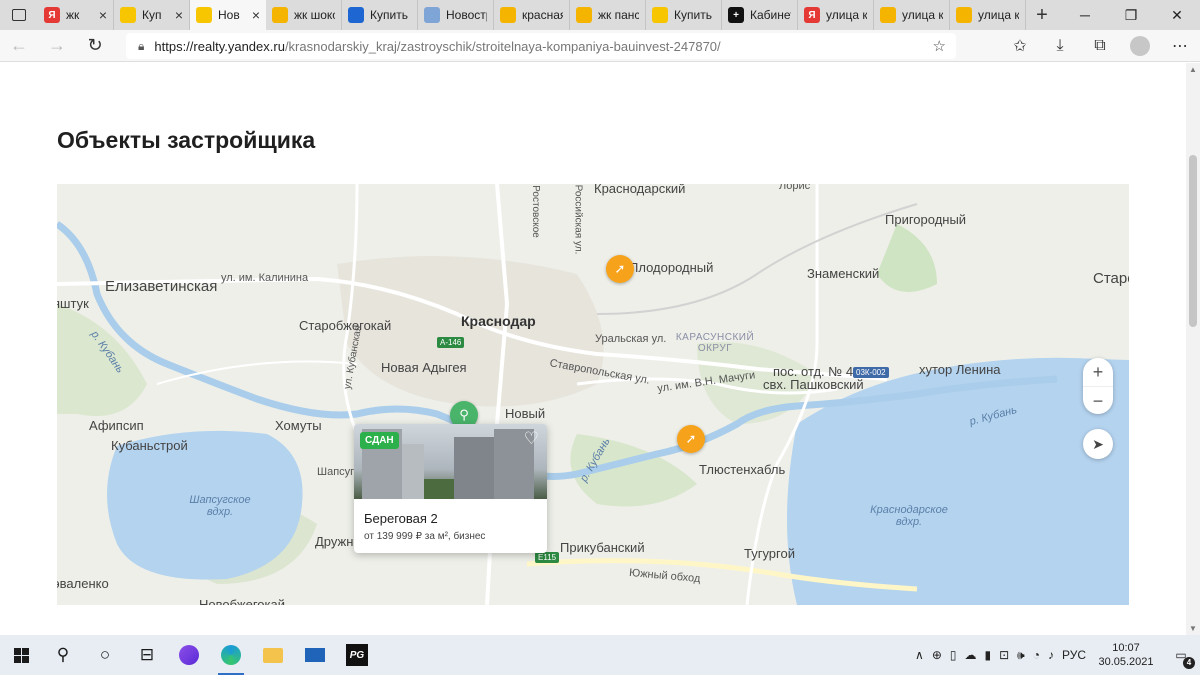 This screenshot has width=1200, height=675. I want to click on task-view-icon: ⊟, so click(147, 654).